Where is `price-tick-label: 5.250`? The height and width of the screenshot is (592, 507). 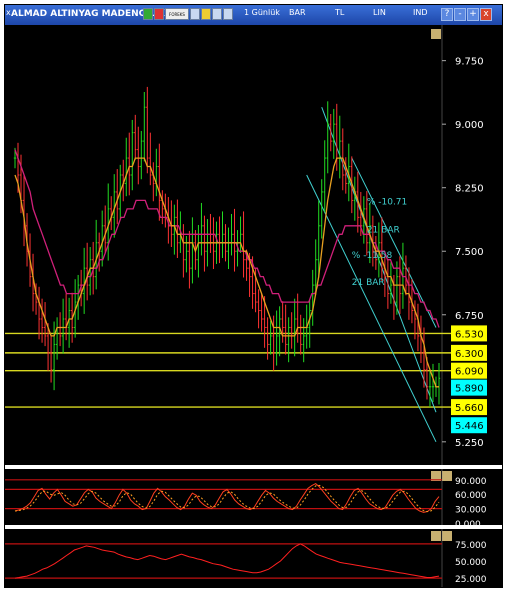
price-tick-label: 5.250 is located at coordinates (469, 443).